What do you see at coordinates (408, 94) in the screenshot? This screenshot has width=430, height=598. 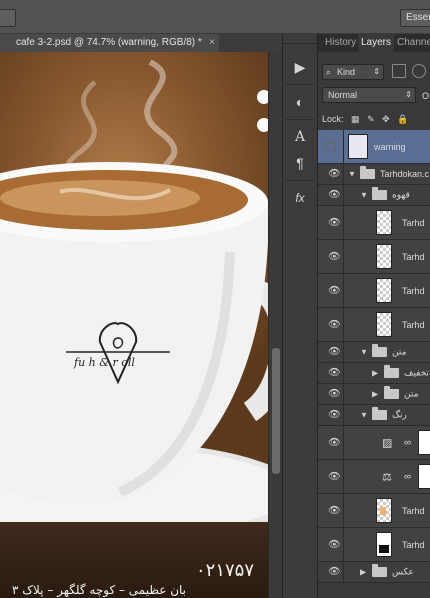 I see `chevron-down-icon: ⇕` at bounding box center [408, 94].